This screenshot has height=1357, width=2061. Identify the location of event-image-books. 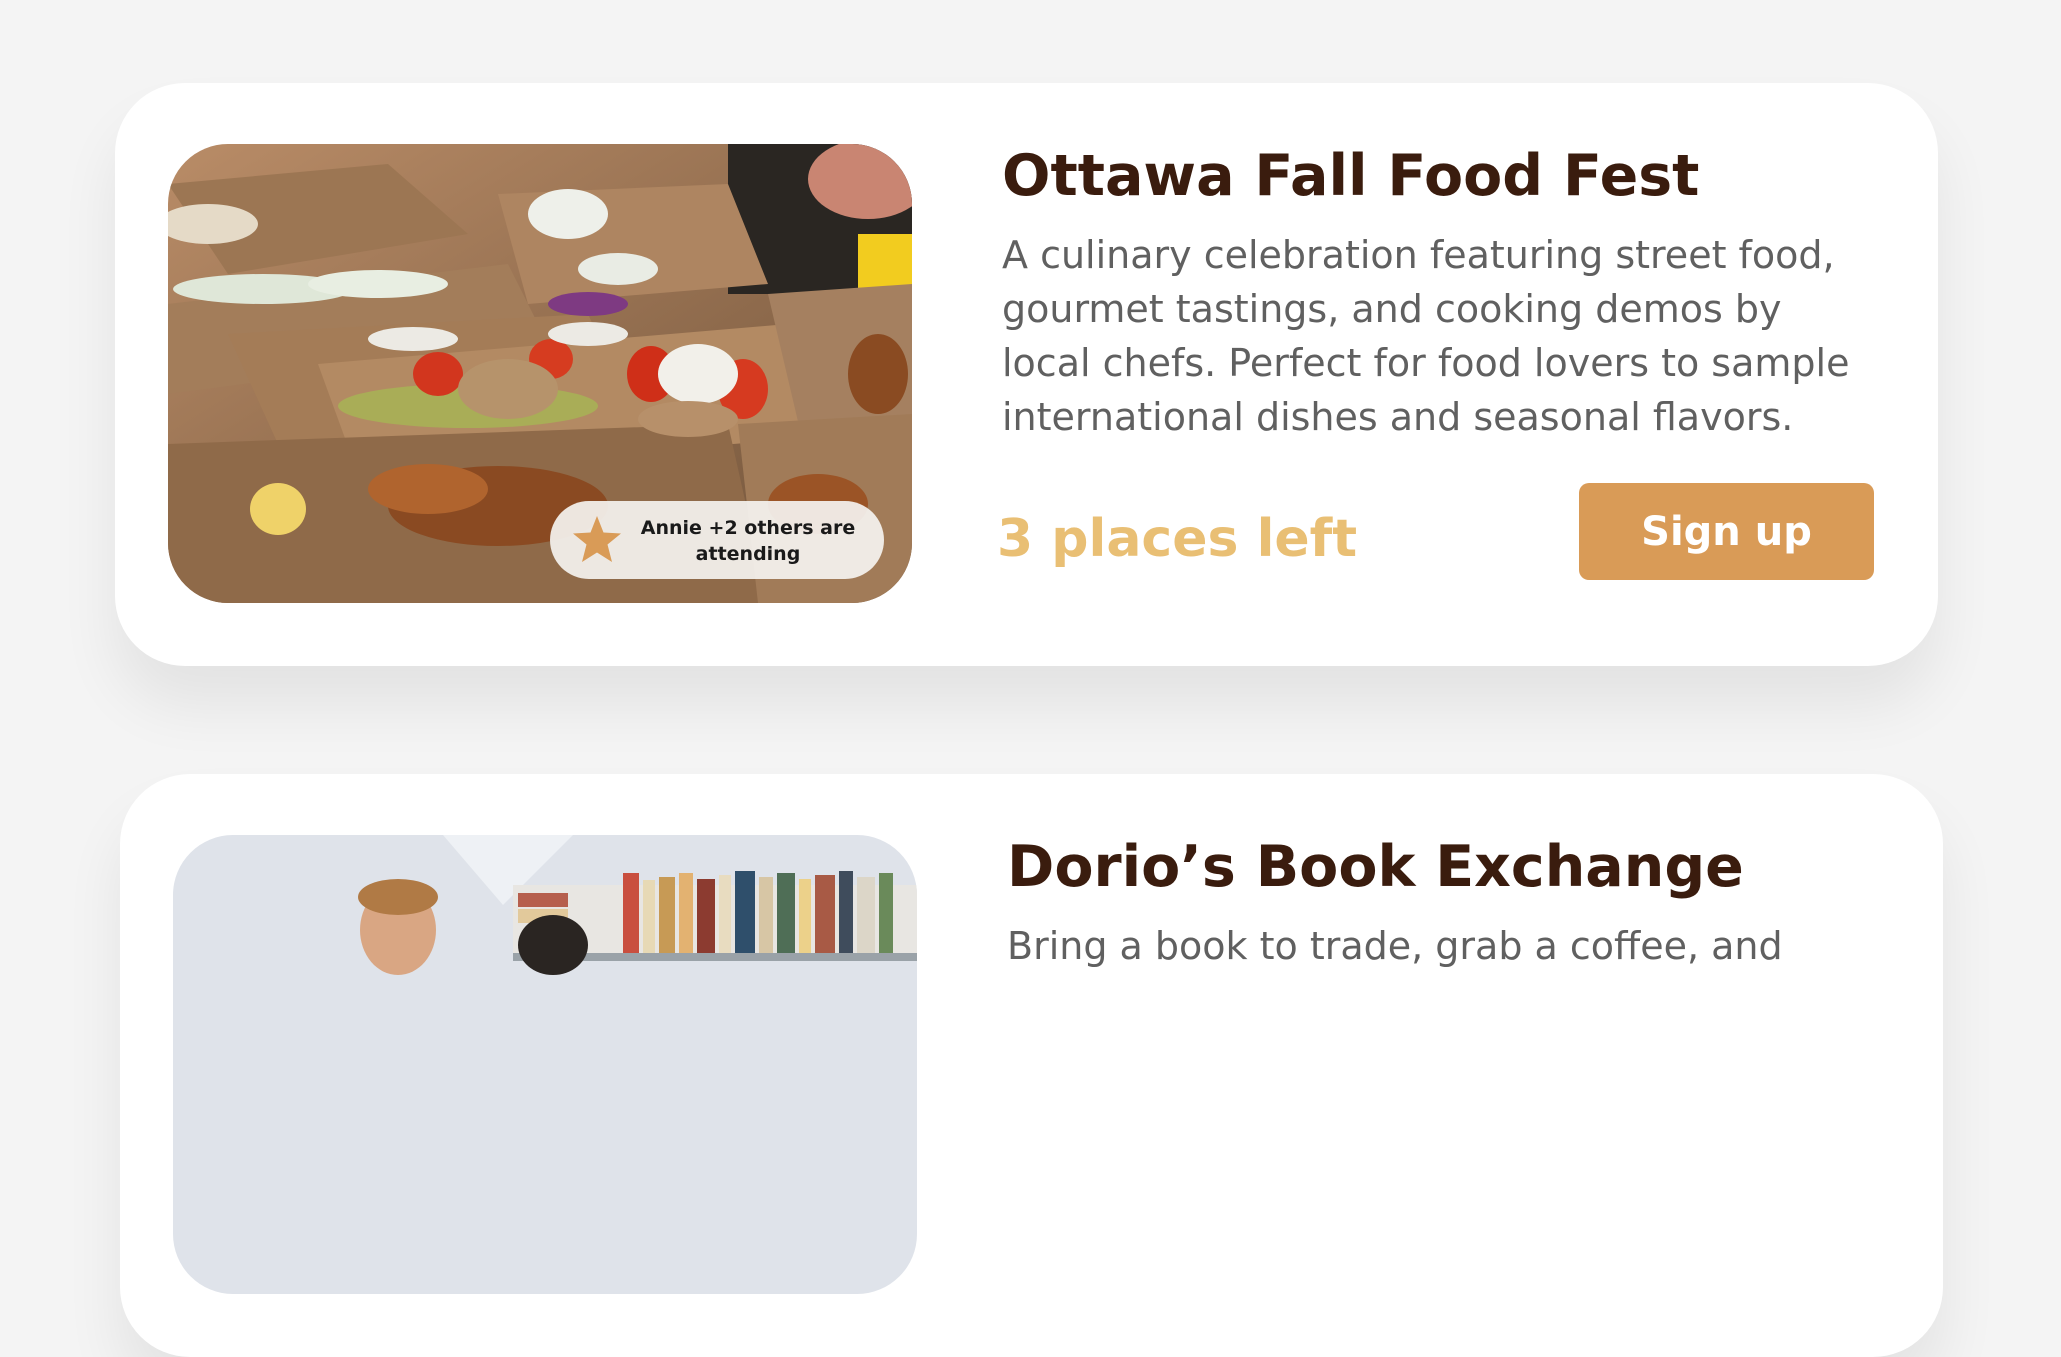
(545, 1064).